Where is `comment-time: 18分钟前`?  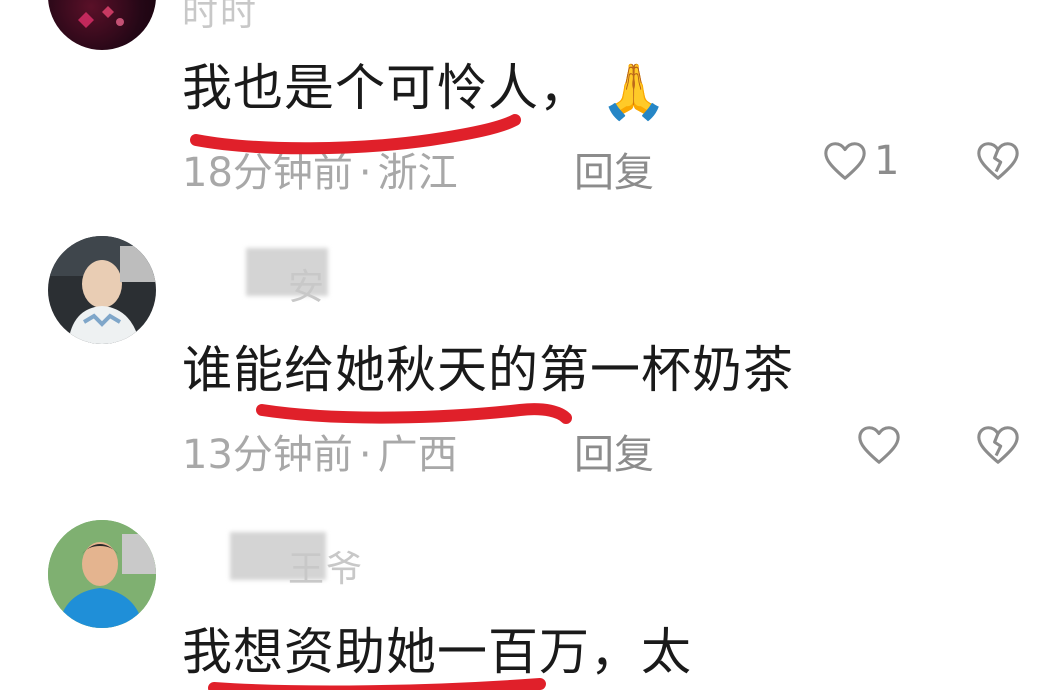 comment-time: 18分钟前 is located at coordinates (267, 173).